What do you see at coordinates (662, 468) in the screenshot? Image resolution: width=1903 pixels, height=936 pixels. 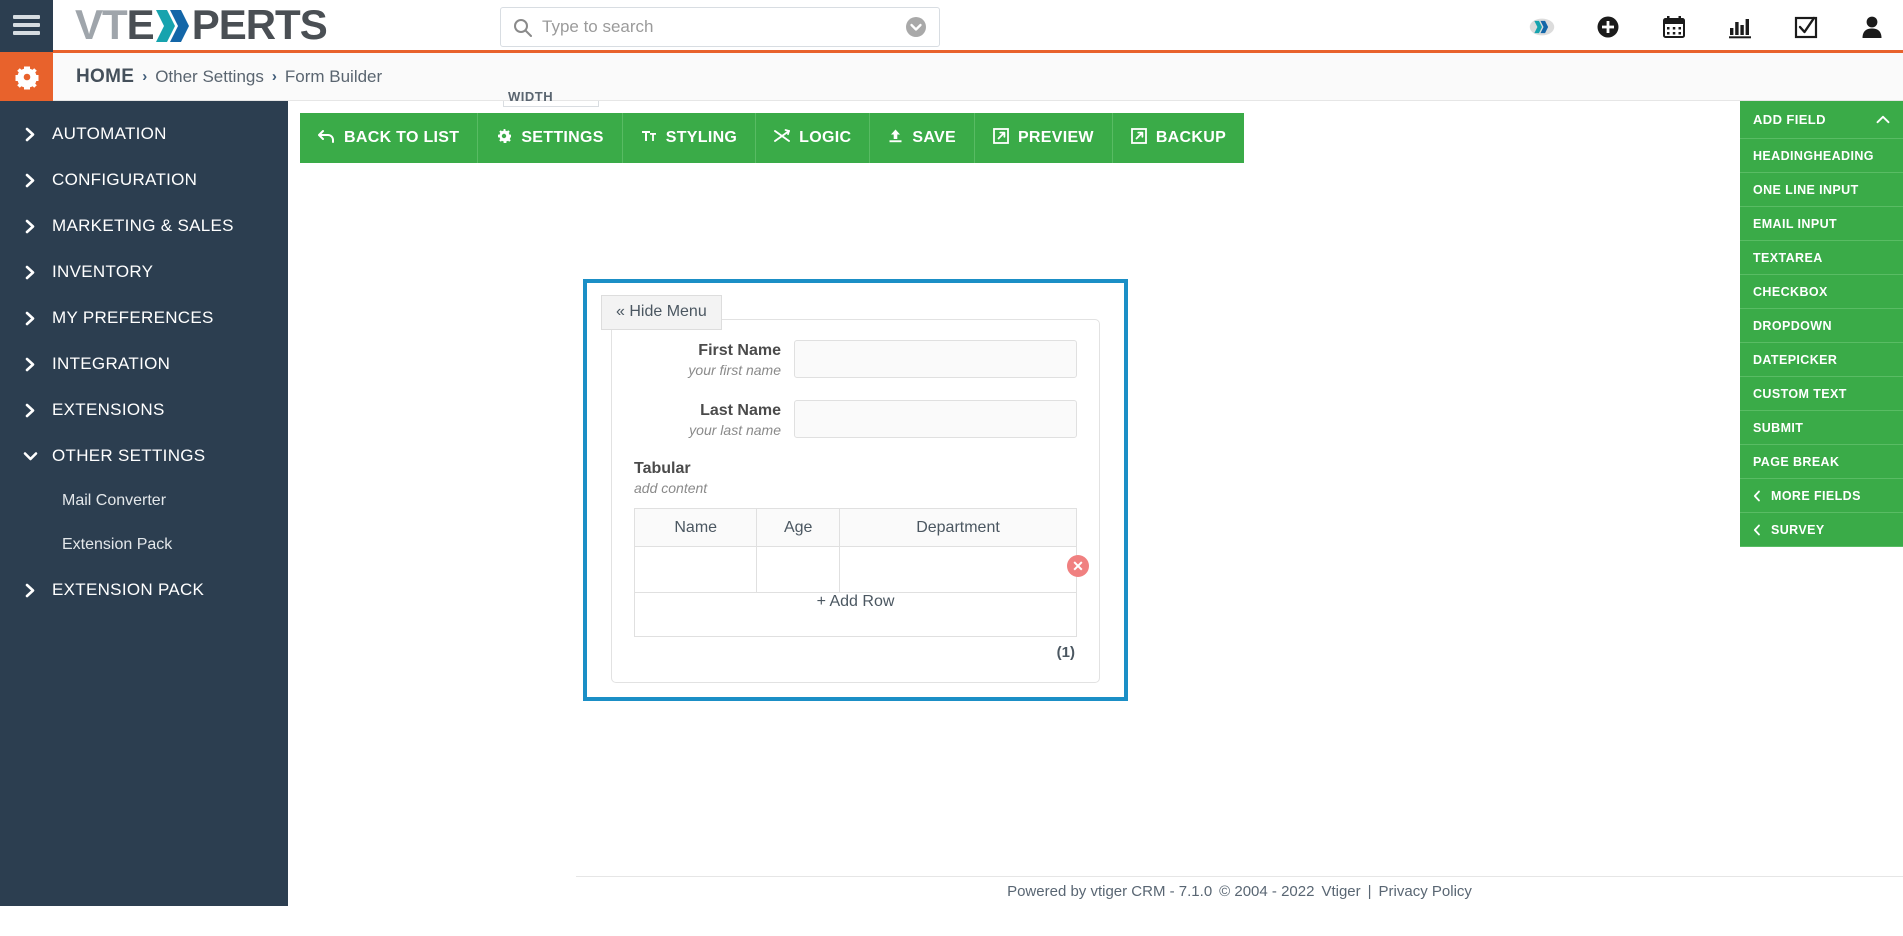 I see `field-label: Tabular` at bounding box center [662, 468].